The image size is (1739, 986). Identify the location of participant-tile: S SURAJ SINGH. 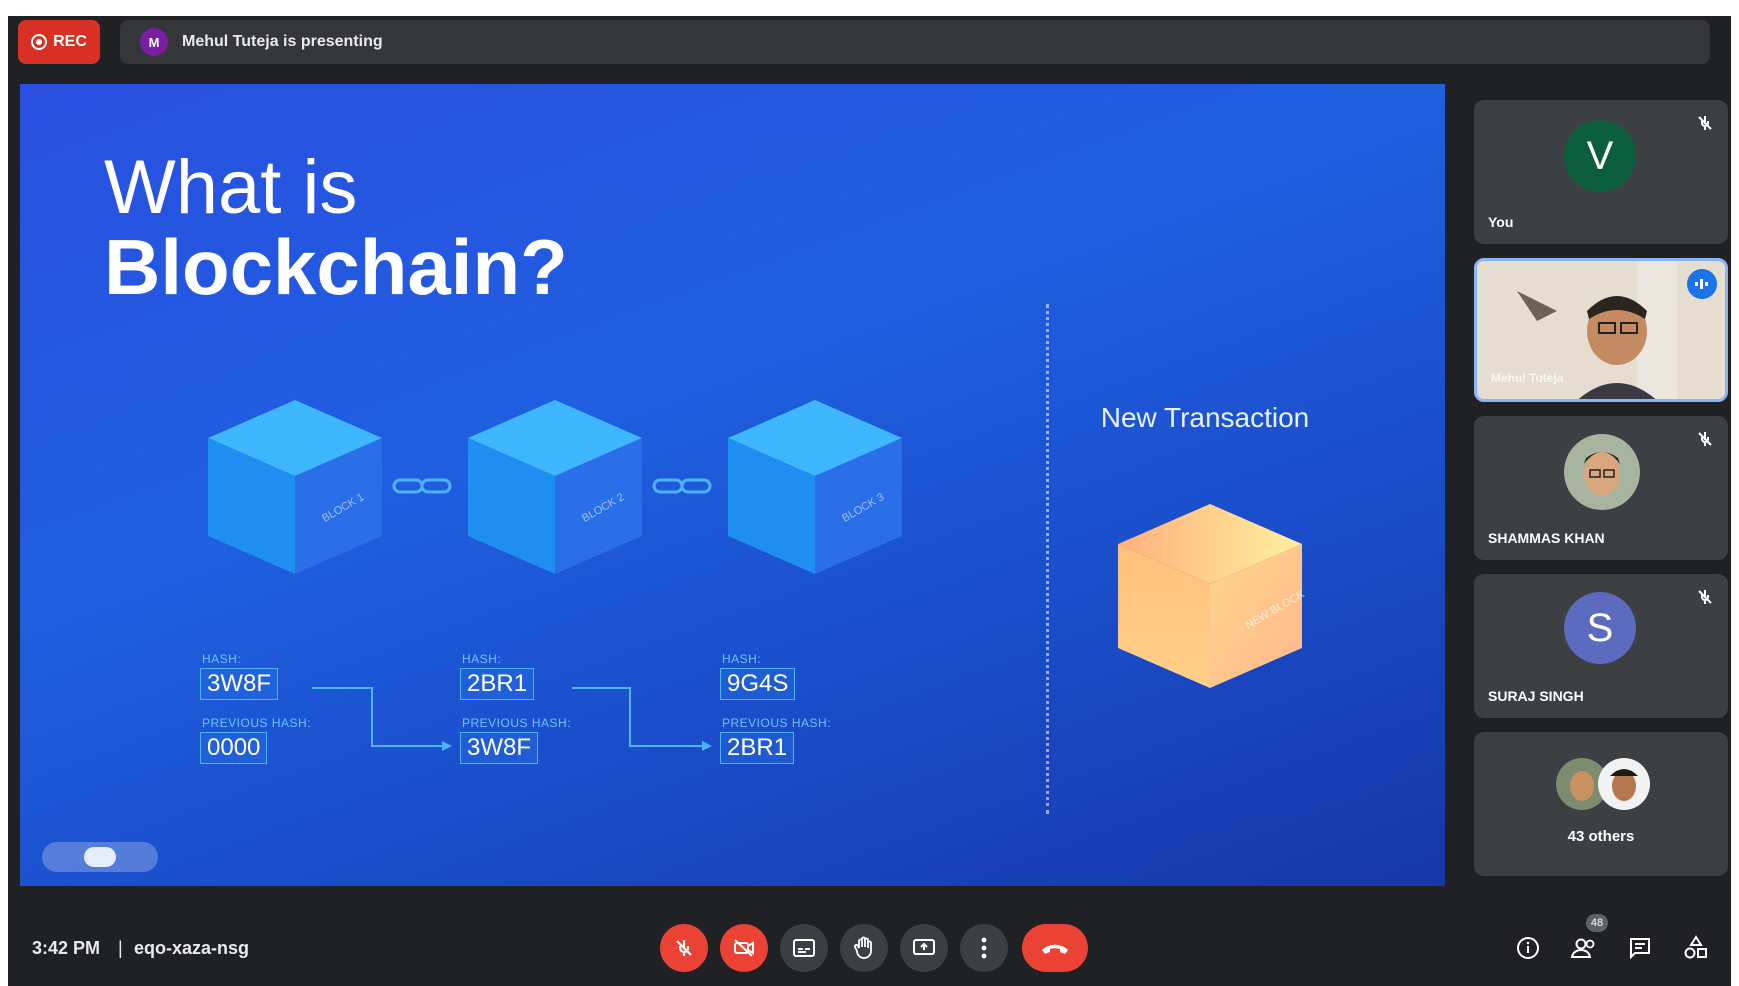
(1601, 646).